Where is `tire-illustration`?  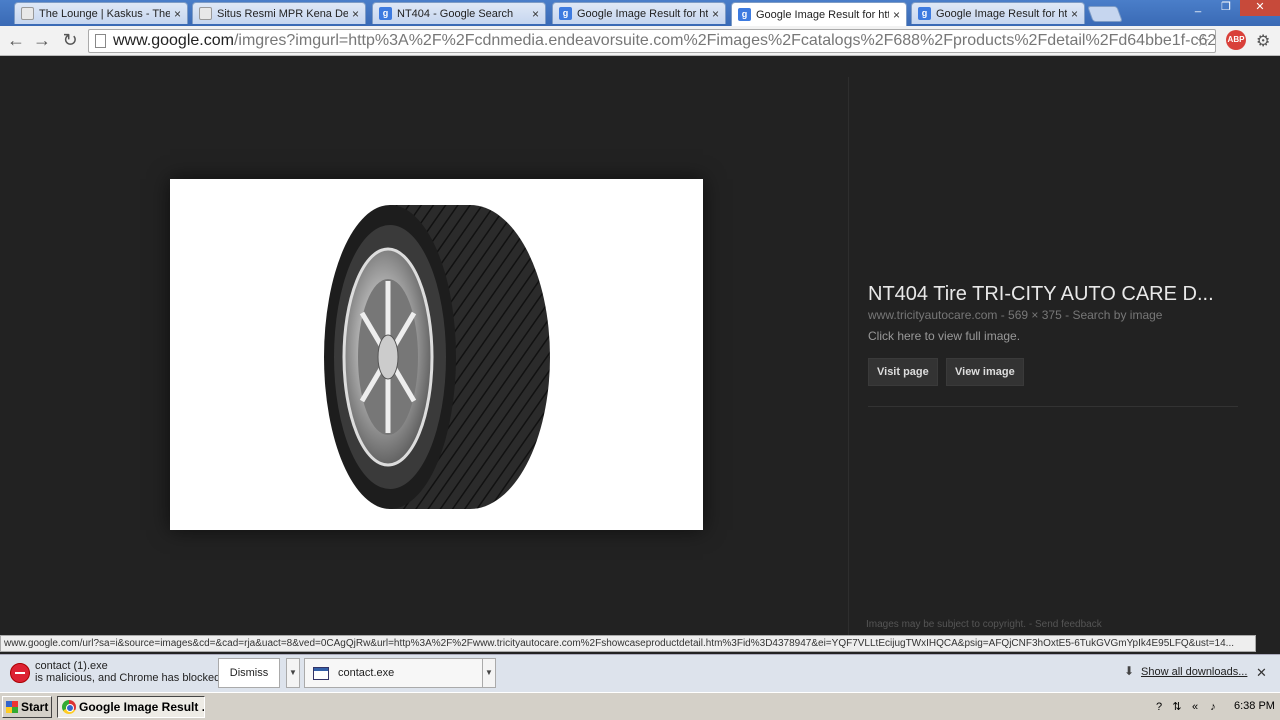 tire-illustration is located at coordinates (437, 357).